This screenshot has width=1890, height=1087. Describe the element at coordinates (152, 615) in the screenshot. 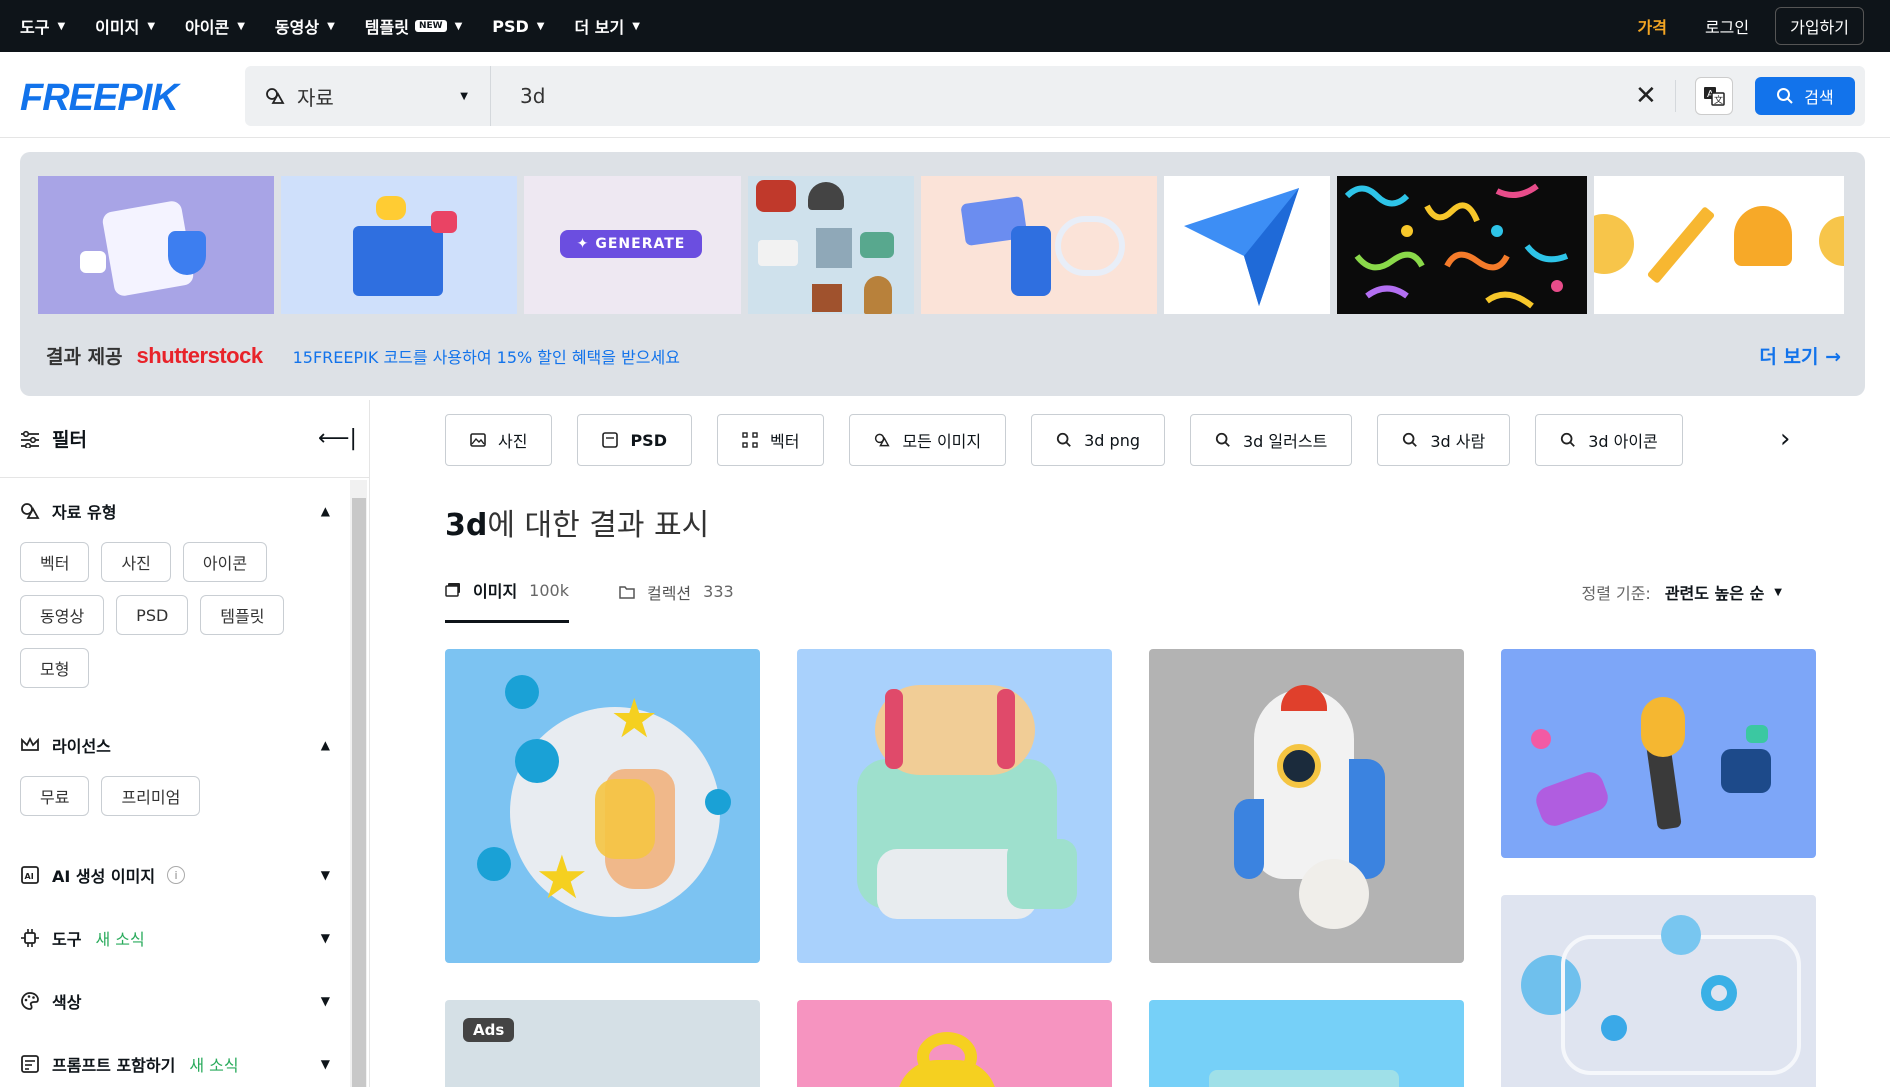

I see `chip-psd: PSD` at that location.